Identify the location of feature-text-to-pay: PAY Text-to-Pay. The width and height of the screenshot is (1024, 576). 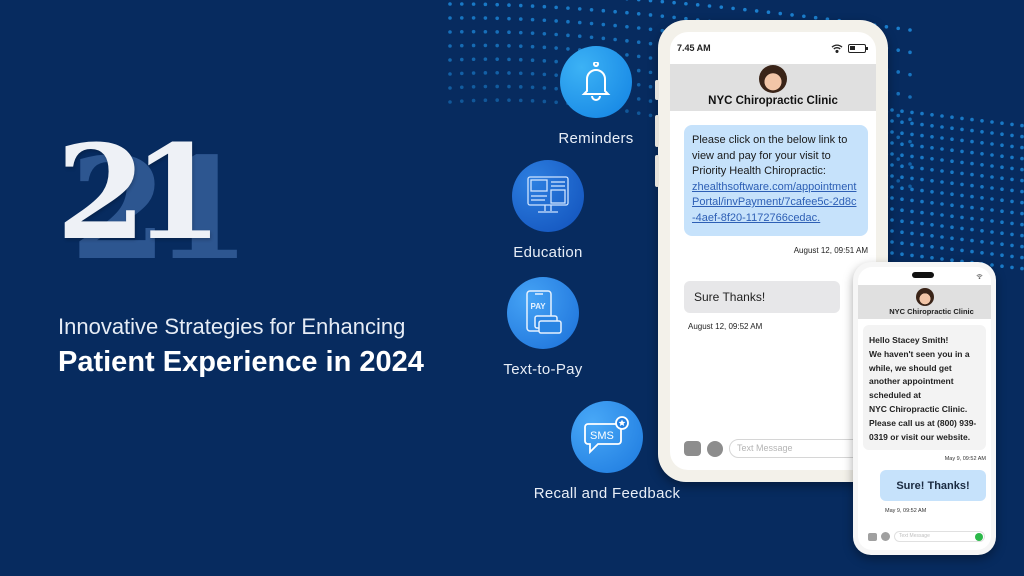
(543, 327).